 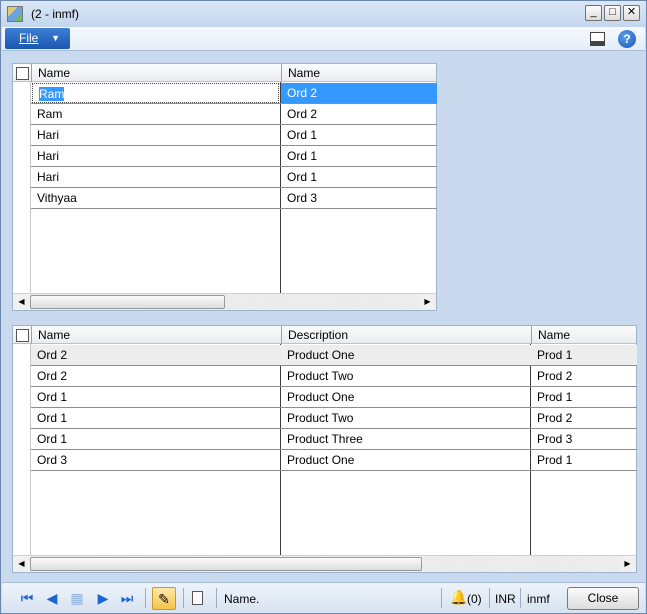 What do you see at coordinates (127, 598) in the screenshot?
I see `last-record-icon: ⏭` at bounding box center [127, 598].